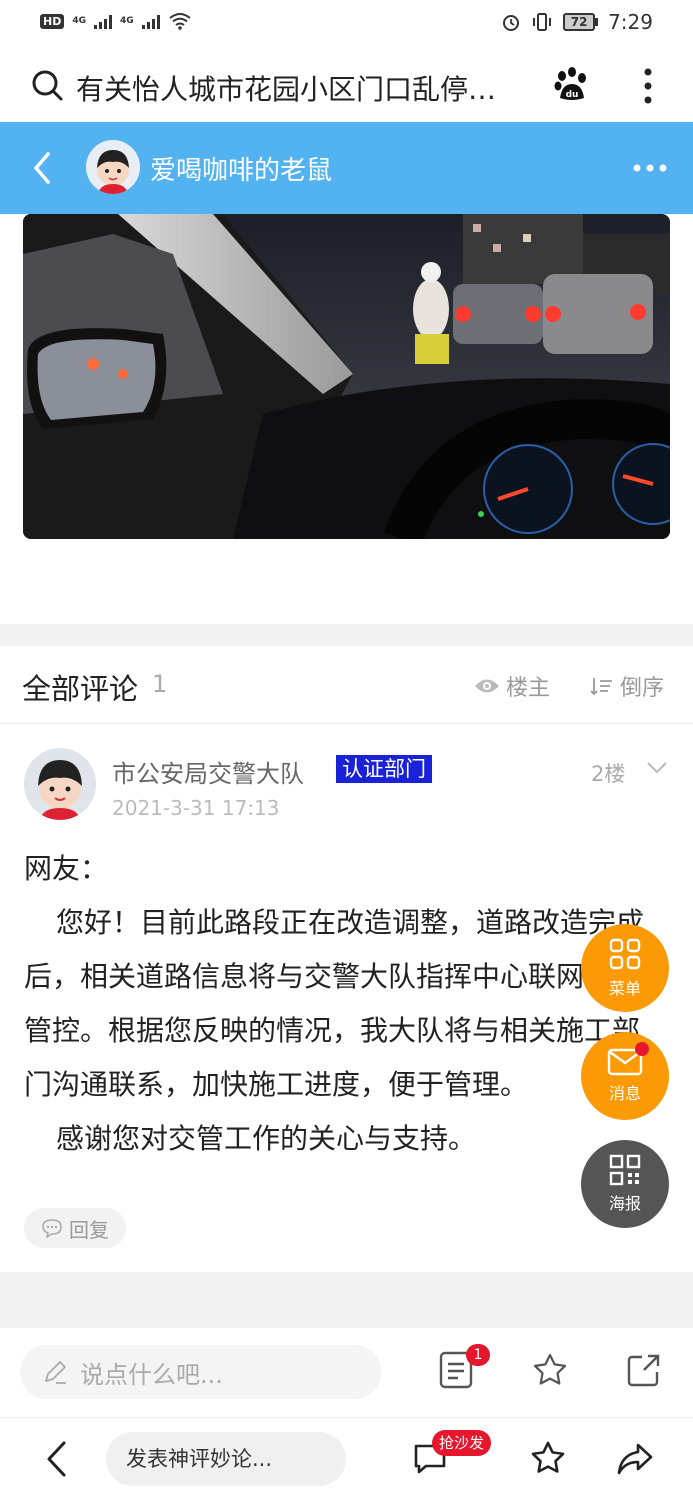 The image size is (693, 1500). I want to click on comments-header: 全部评论 1 楼主 倒序, so click(346, 685).